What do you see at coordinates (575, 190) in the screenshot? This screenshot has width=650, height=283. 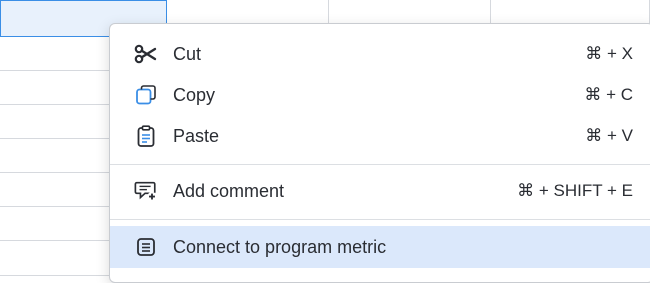 I see `shortcut-label: ⌘ + SHIFT + E` at bounding box center [575, 190].